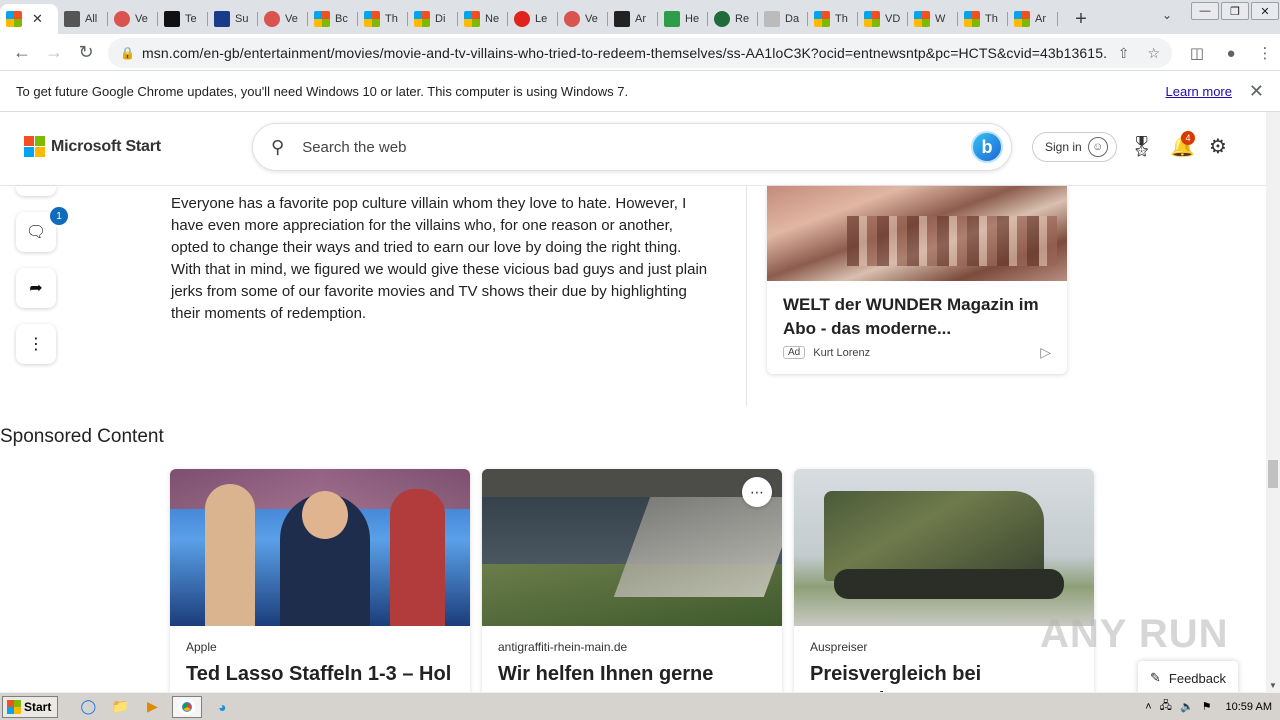 This screenshot has width=1280, height=720. Describe the element at coordinates (1207, 706) in the screenshot. I see `action-center-flag-icon: ⚑` at that location.